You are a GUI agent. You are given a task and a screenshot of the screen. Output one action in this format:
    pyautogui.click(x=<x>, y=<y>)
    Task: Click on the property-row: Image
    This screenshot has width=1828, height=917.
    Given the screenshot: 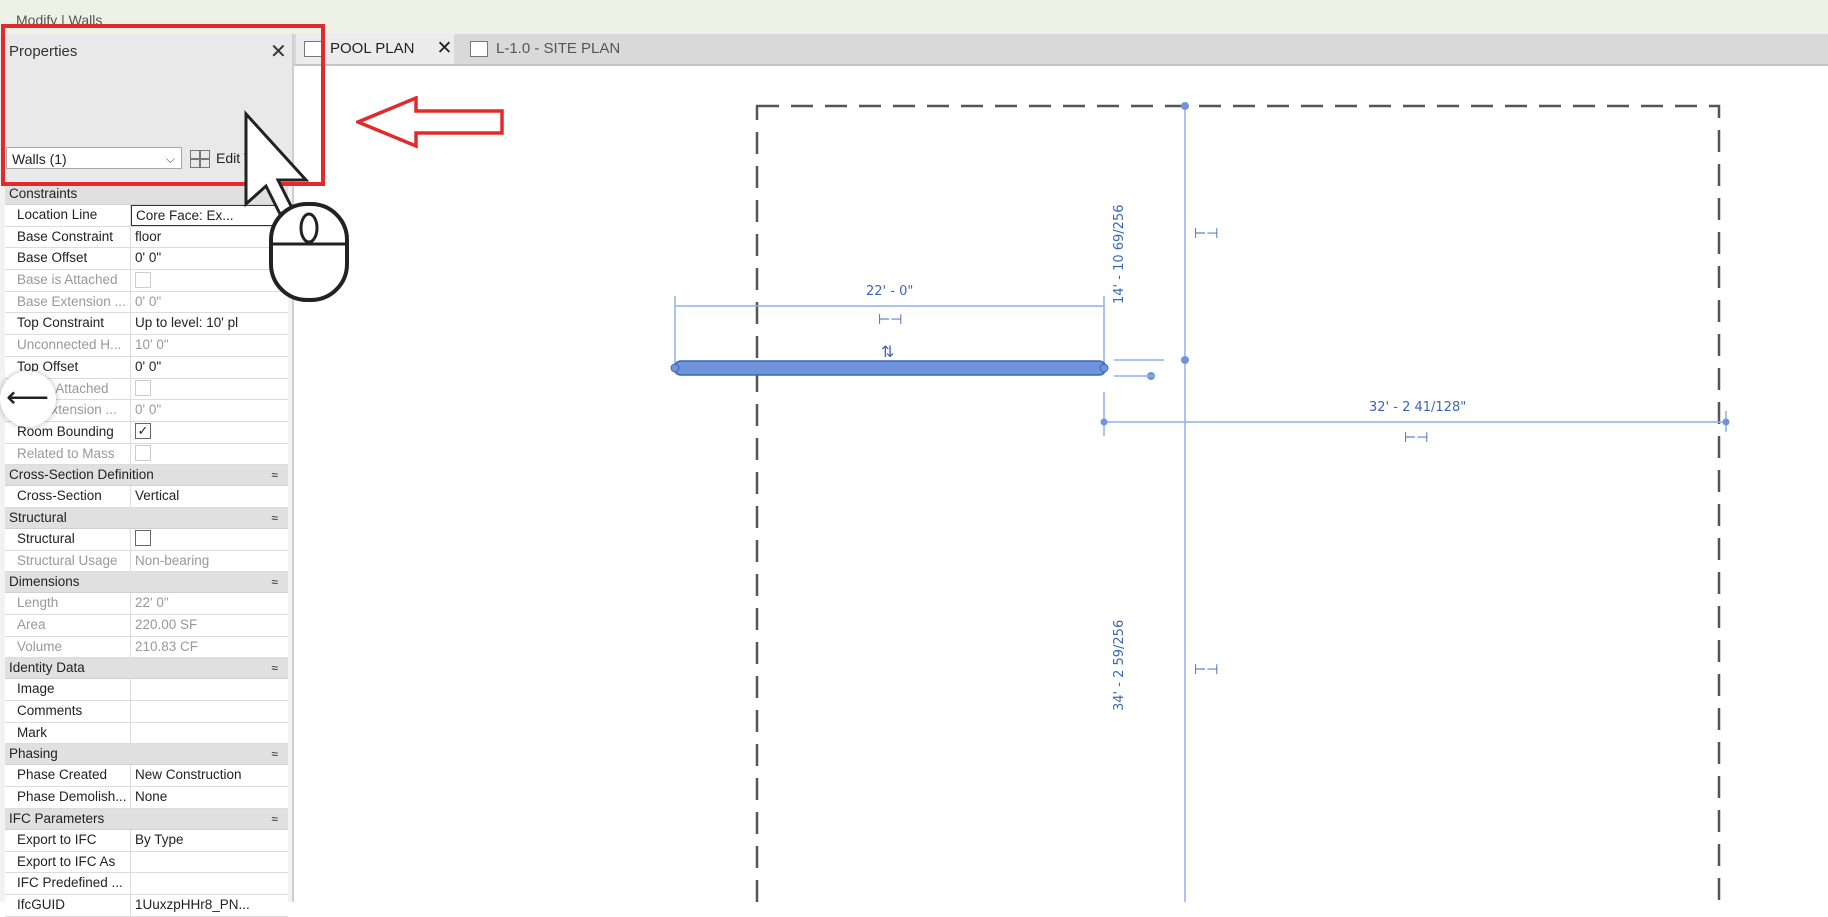 What is the action you would take?
    pyautogui.click(x=146, y=690)
    